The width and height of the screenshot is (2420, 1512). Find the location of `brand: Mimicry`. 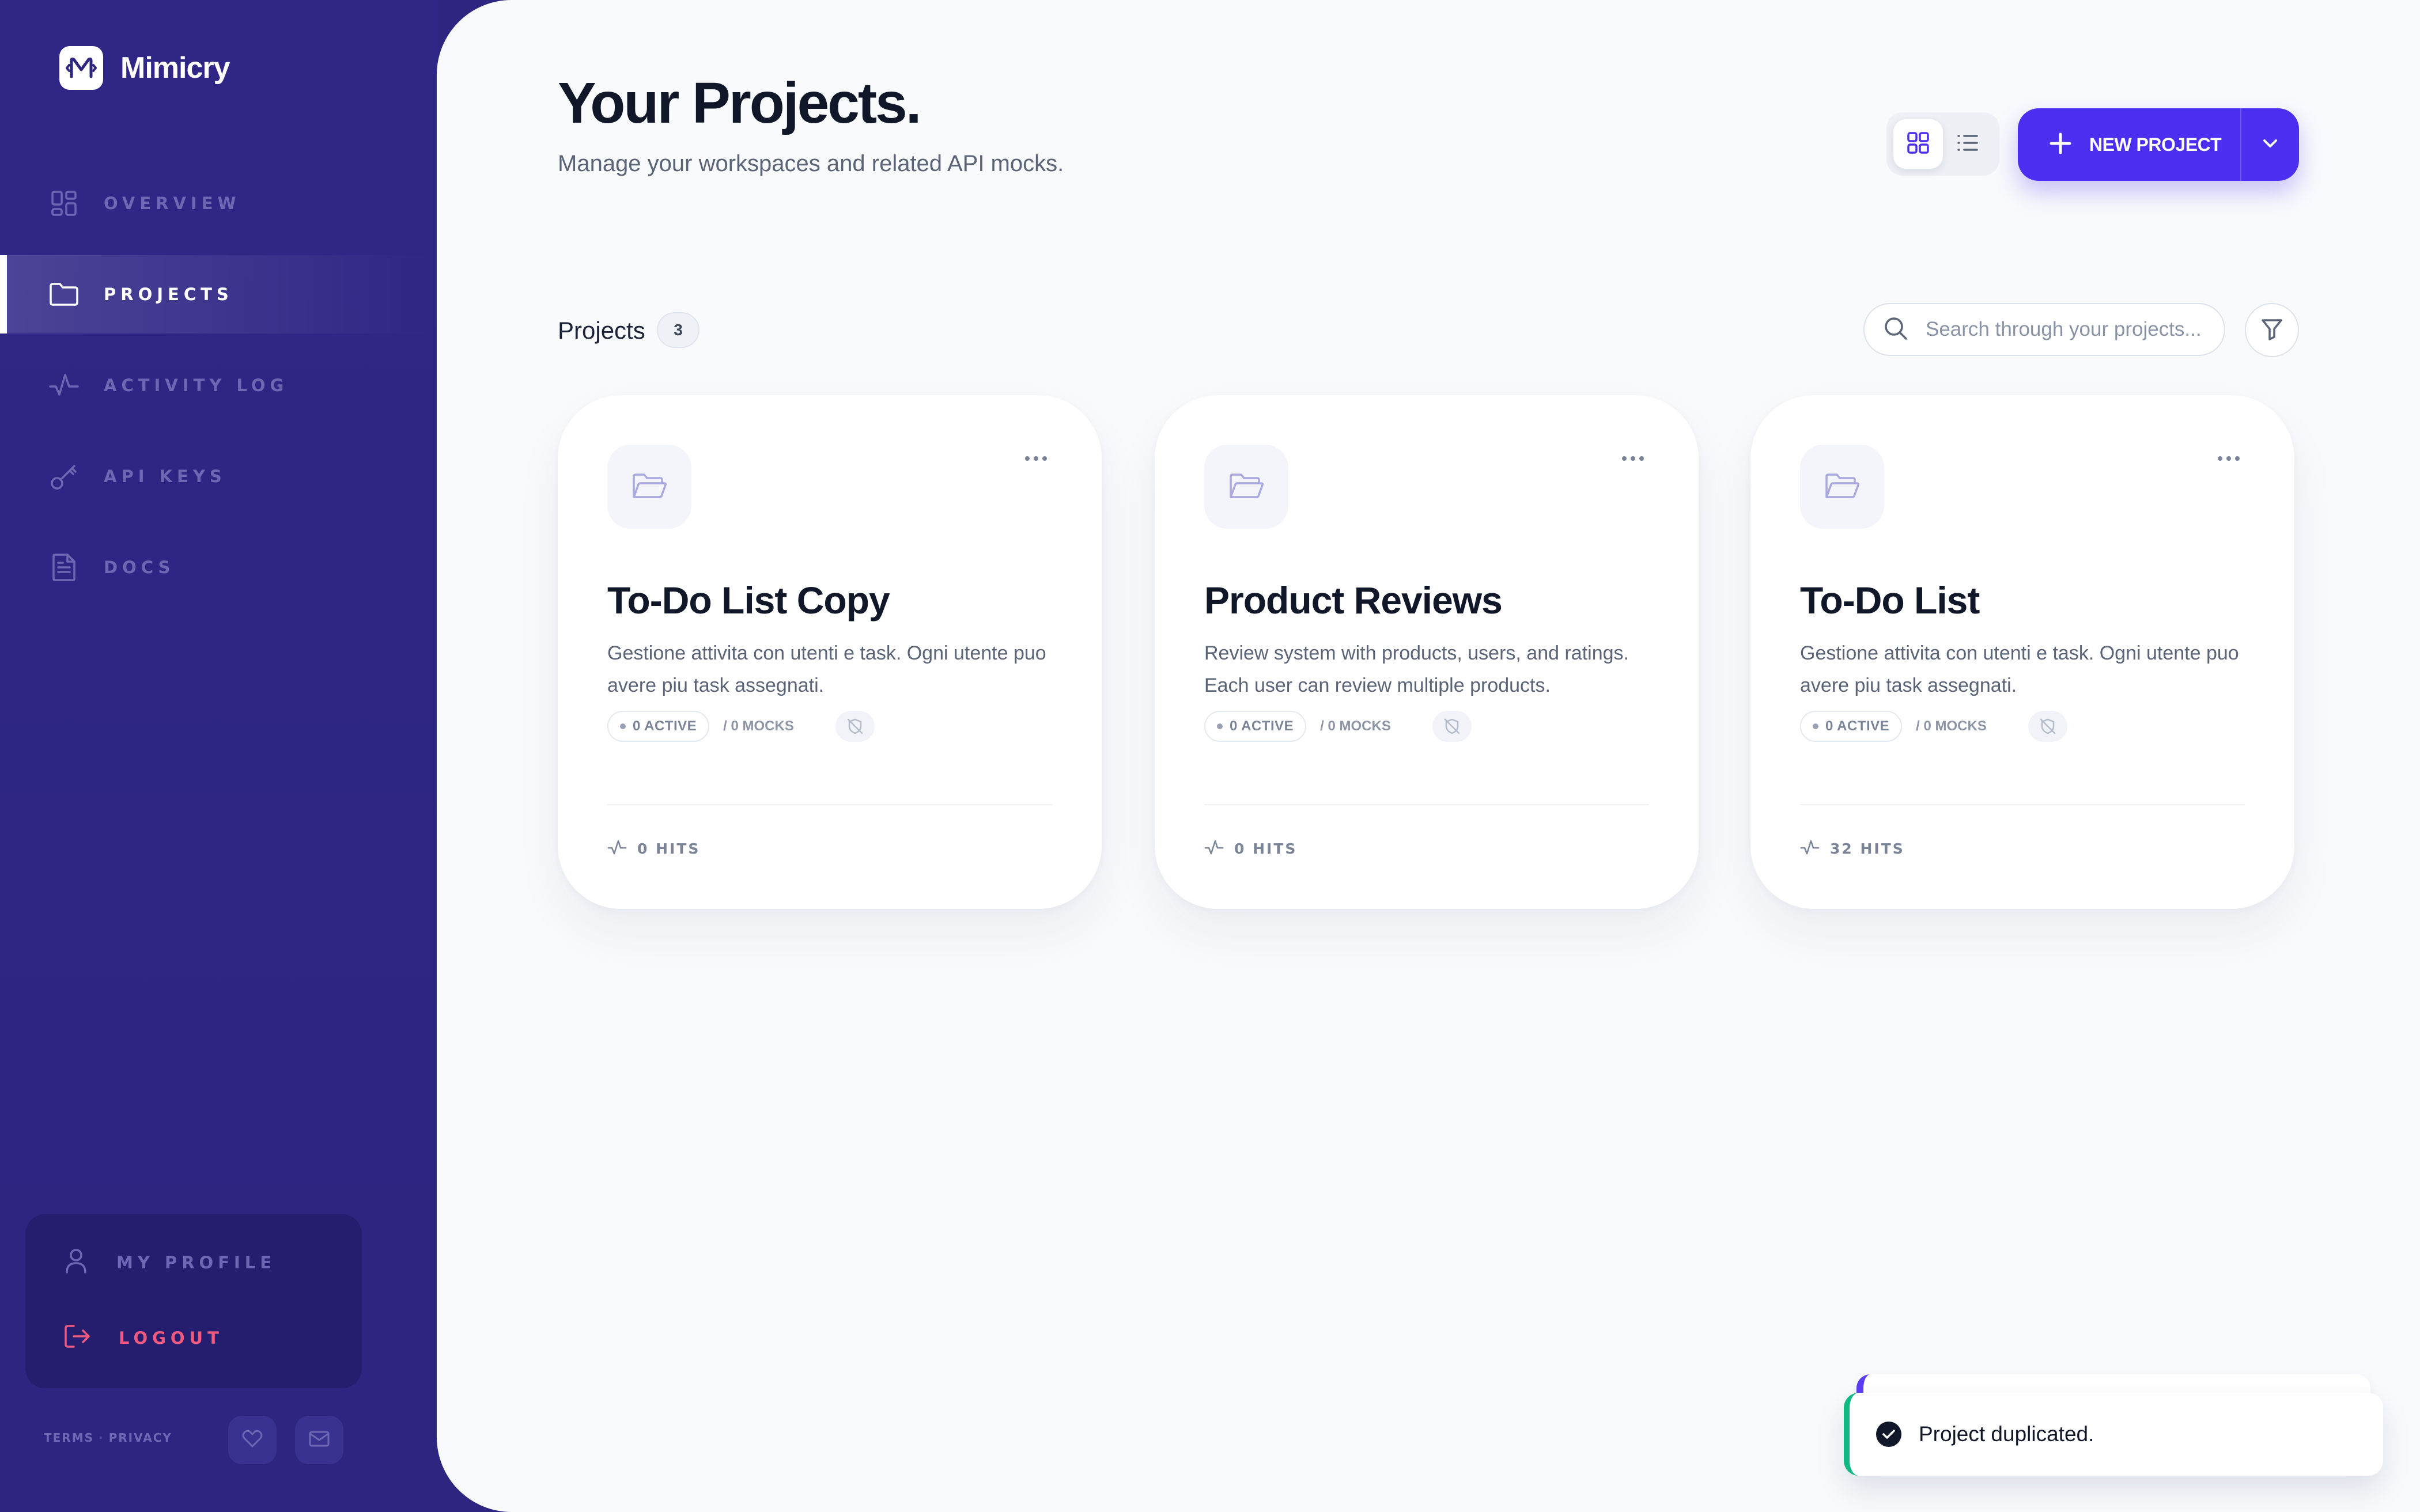

brand: Mimicry is located at coordinates (144, 68).